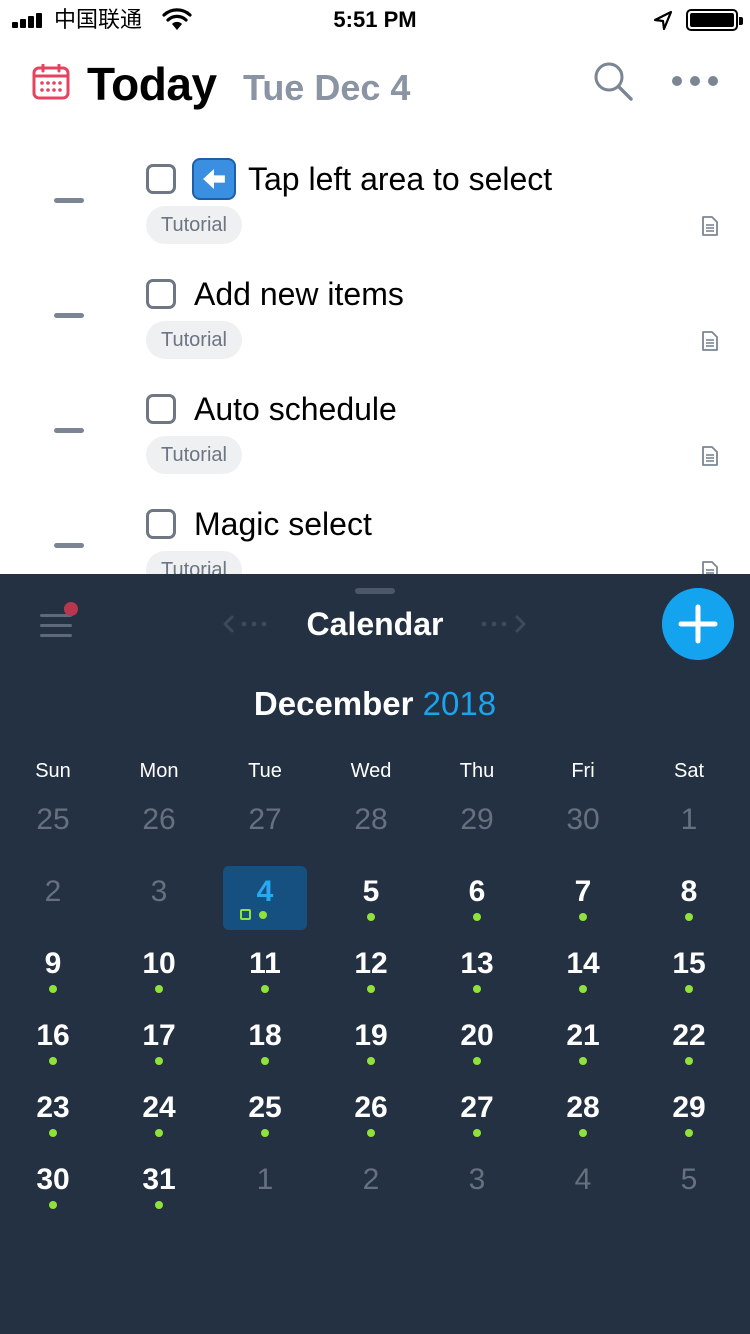 This screenshot has height=1334, width=750. Describe the element at coordinates (375, 771) in the screenshot. I see `weekday-row: Sun Mon Tue Wed Thu Fri Sat` at that location.